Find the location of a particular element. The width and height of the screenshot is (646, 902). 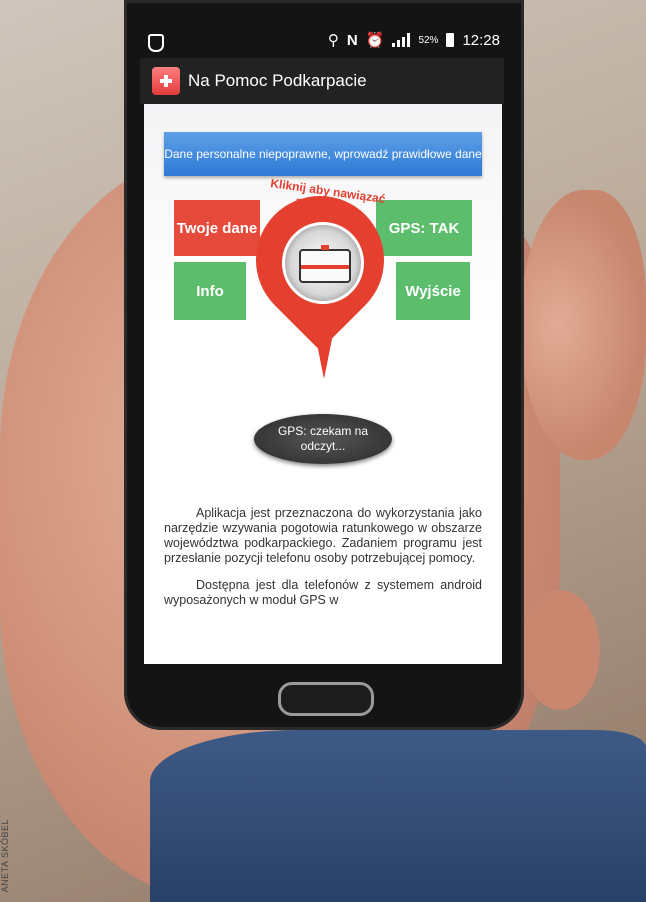

n-icon: N is located at coordinates (352, 40).